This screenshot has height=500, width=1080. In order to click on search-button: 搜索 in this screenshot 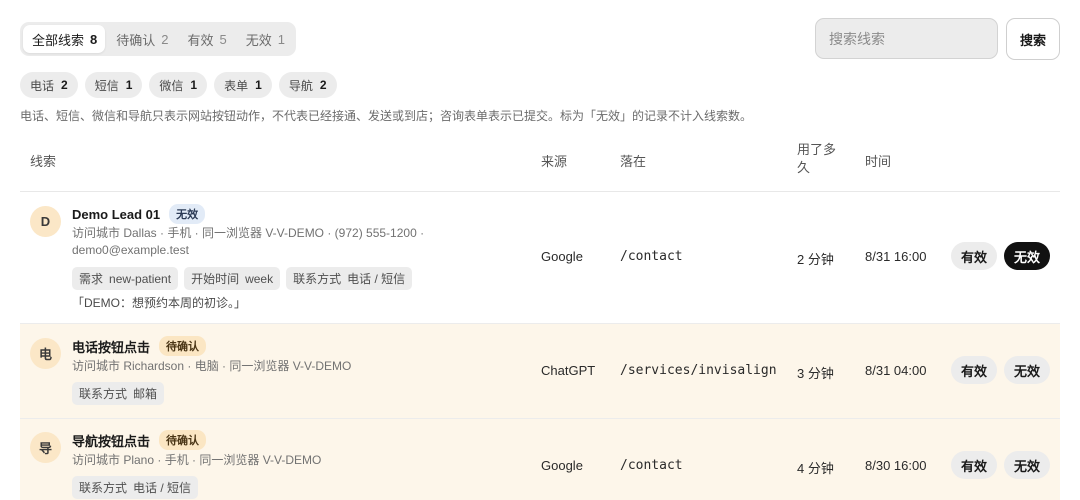, I will do `click(1033, 39)`.